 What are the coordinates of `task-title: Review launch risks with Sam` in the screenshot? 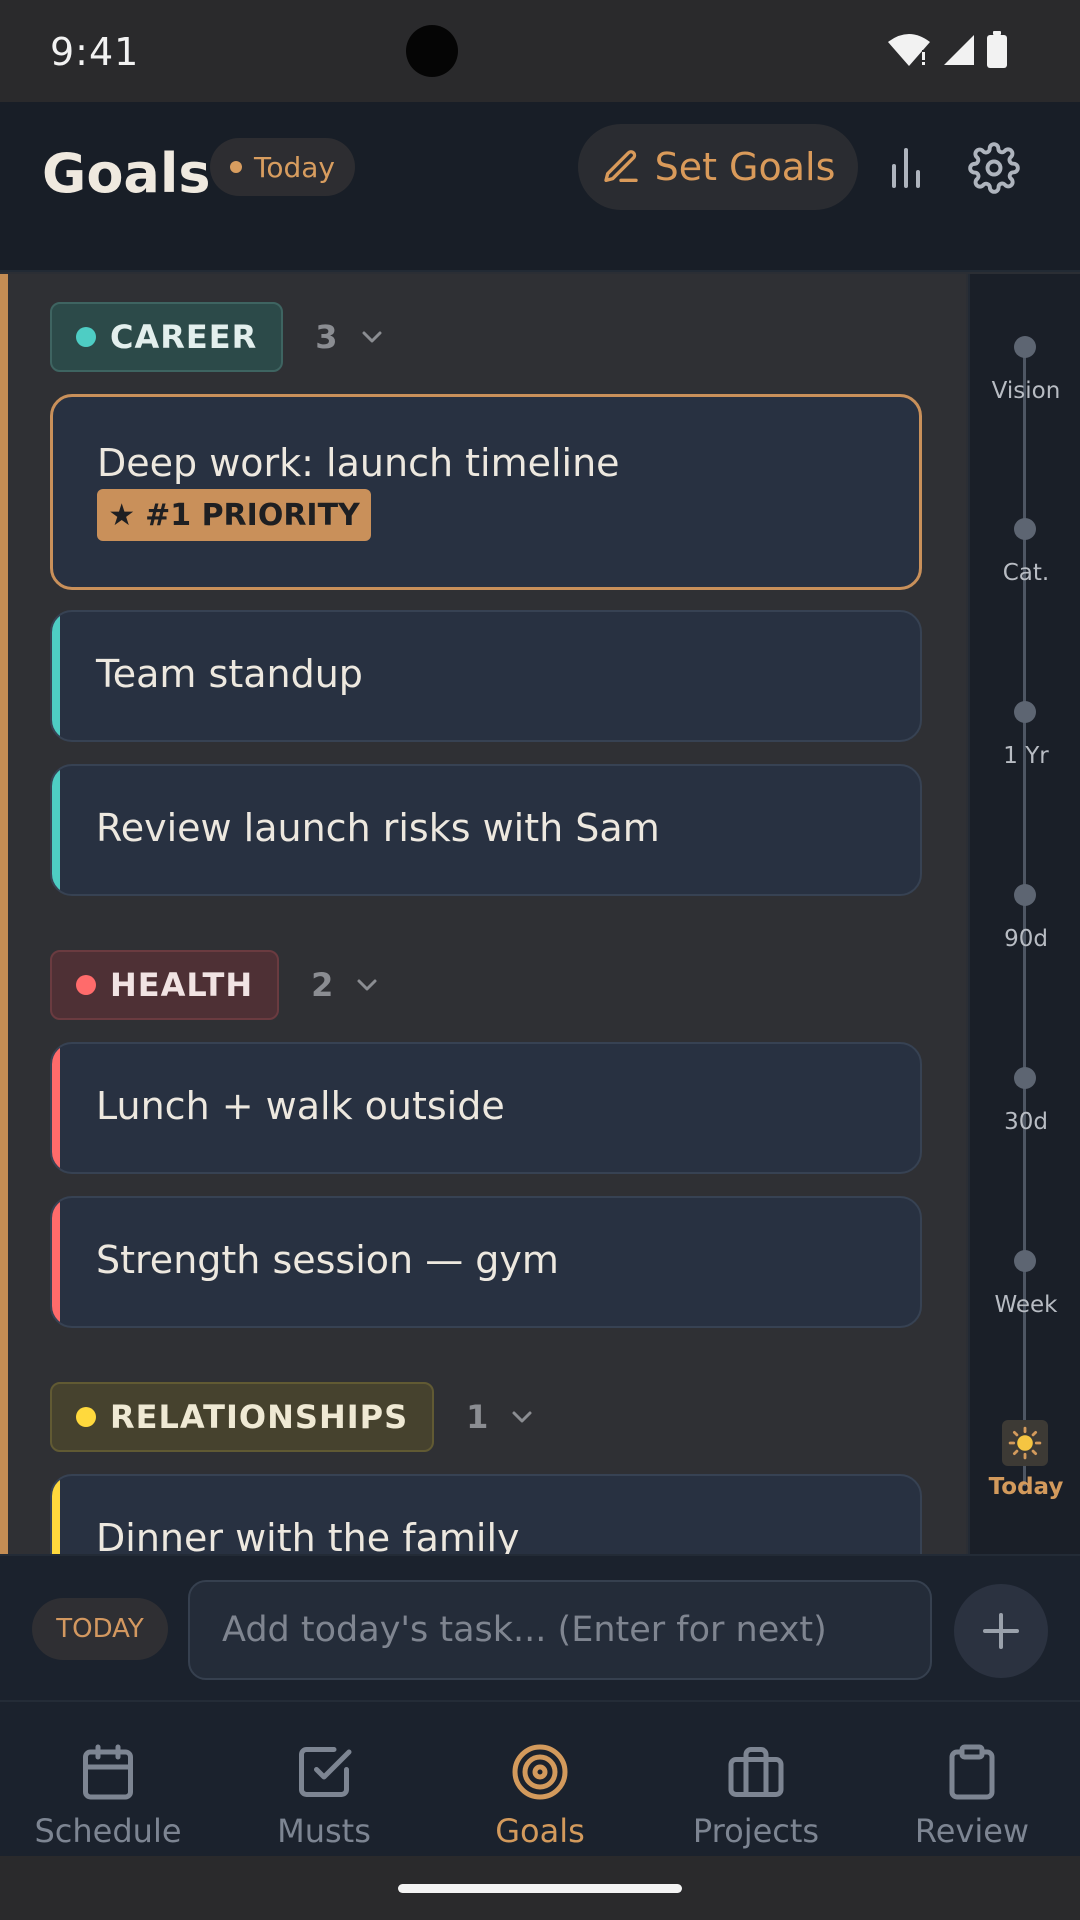 It's located at (378, 828).